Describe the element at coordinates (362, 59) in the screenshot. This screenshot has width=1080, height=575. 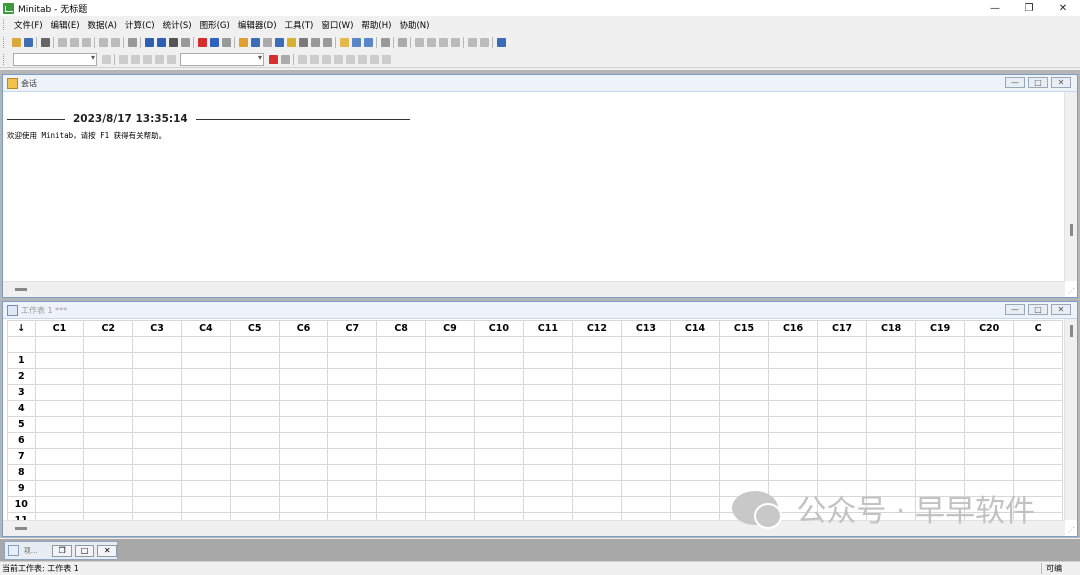
I see `marker-tool-icon` at that location.